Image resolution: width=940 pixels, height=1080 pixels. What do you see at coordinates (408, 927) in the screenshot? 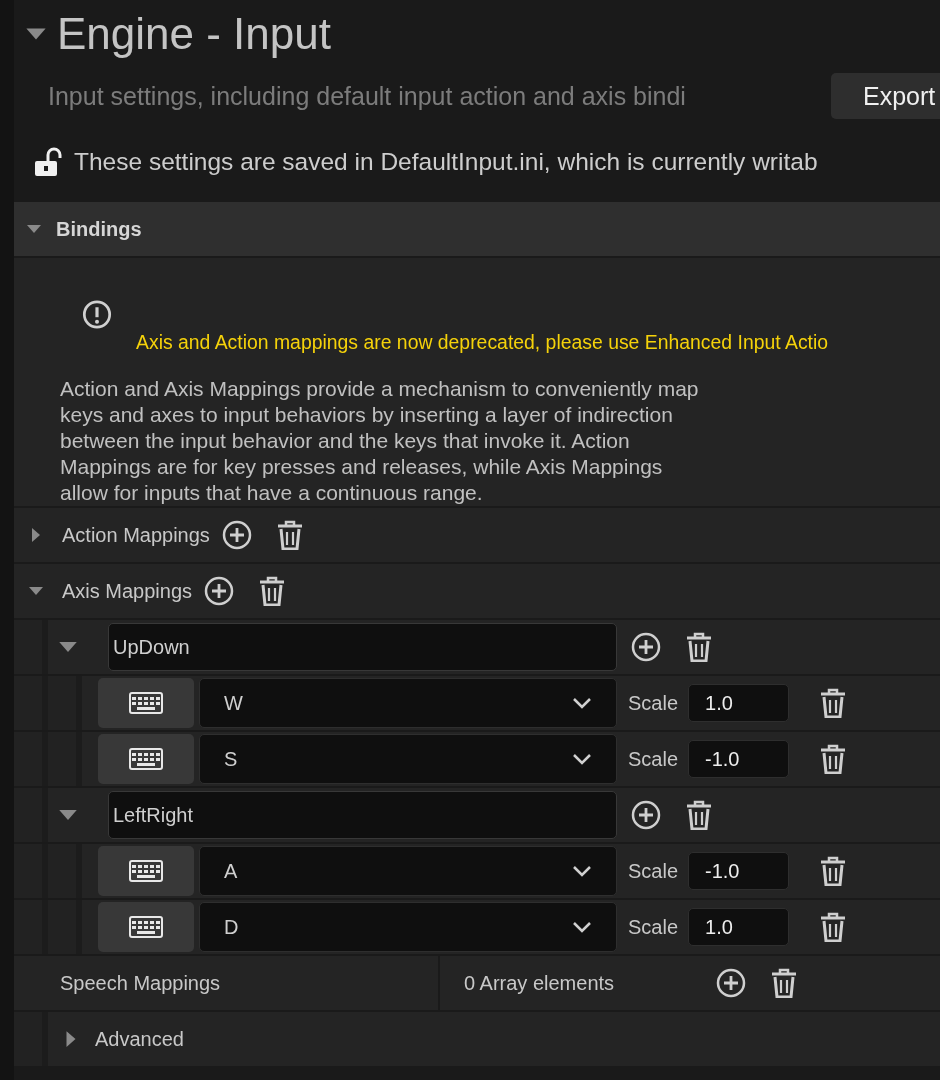
I see `key-dropdown: D` at bounding box center [408, 927].